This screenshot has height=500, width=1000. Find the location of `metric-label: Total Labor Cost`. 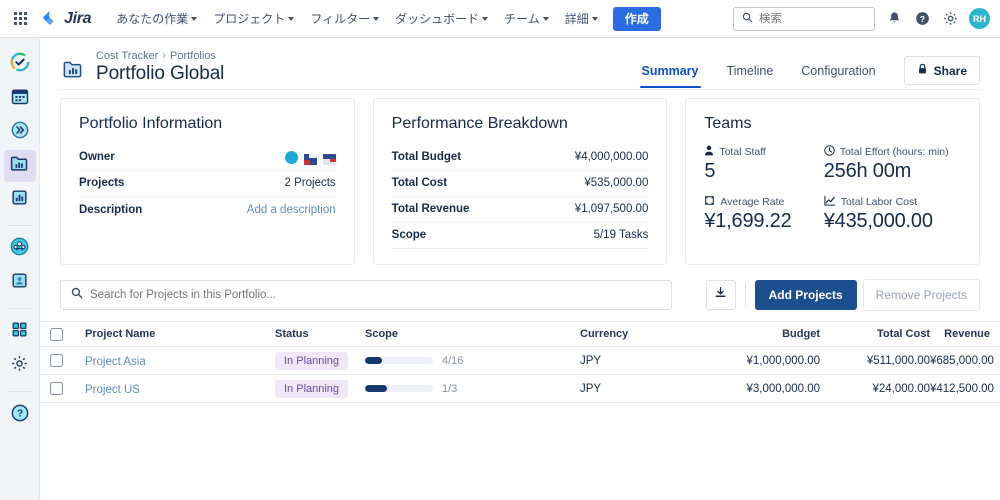

metric-label: Total Labor Cost is located at coordinates (879, 202).